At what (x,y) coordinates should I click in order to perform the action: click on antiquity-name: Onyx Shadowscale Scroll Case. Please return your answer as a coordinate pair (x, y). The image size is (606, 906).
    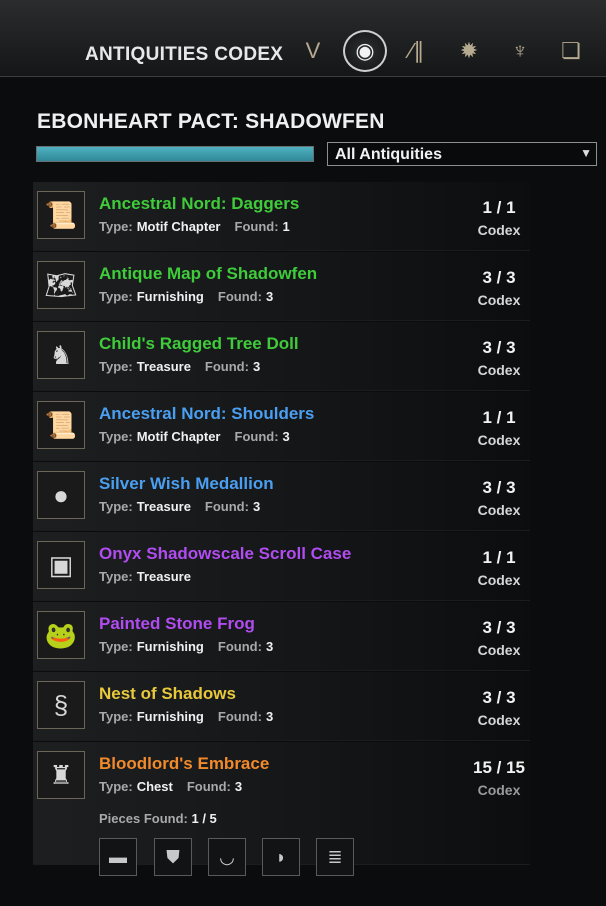
    Looking at the image, I should click on (225, 553).